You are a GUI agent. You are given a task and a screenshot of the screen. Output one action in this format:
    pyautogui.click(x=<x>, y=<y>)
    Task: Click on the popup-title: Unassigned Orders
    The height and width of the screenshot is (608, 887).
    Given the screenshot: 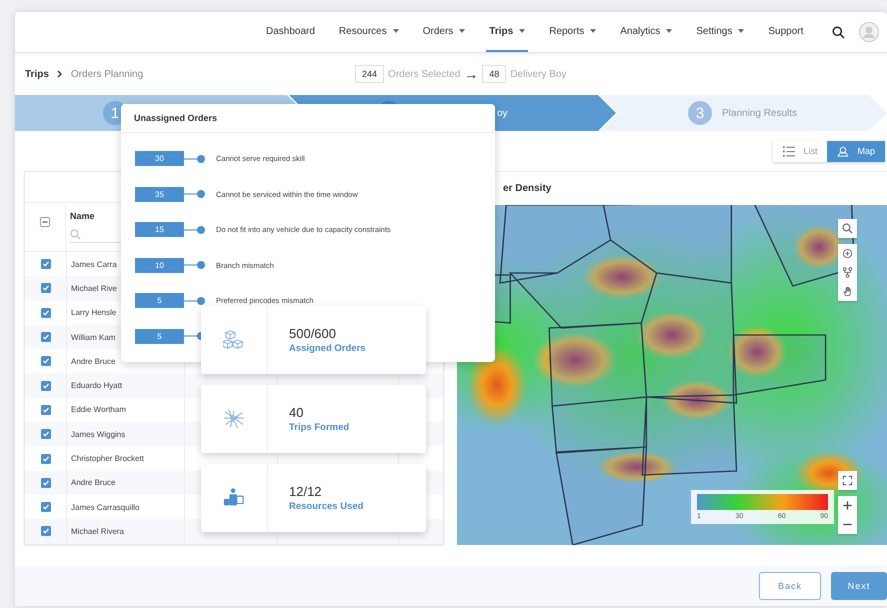 What is the action you would take?
    pyautogui.click(x=308, y=118)
    